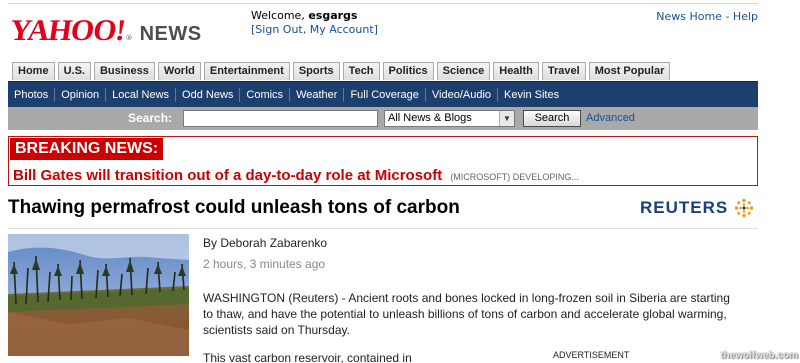 This screenshot has width=800, height=363. I want to click on subnav-photos: Photos, so click(32, 94).